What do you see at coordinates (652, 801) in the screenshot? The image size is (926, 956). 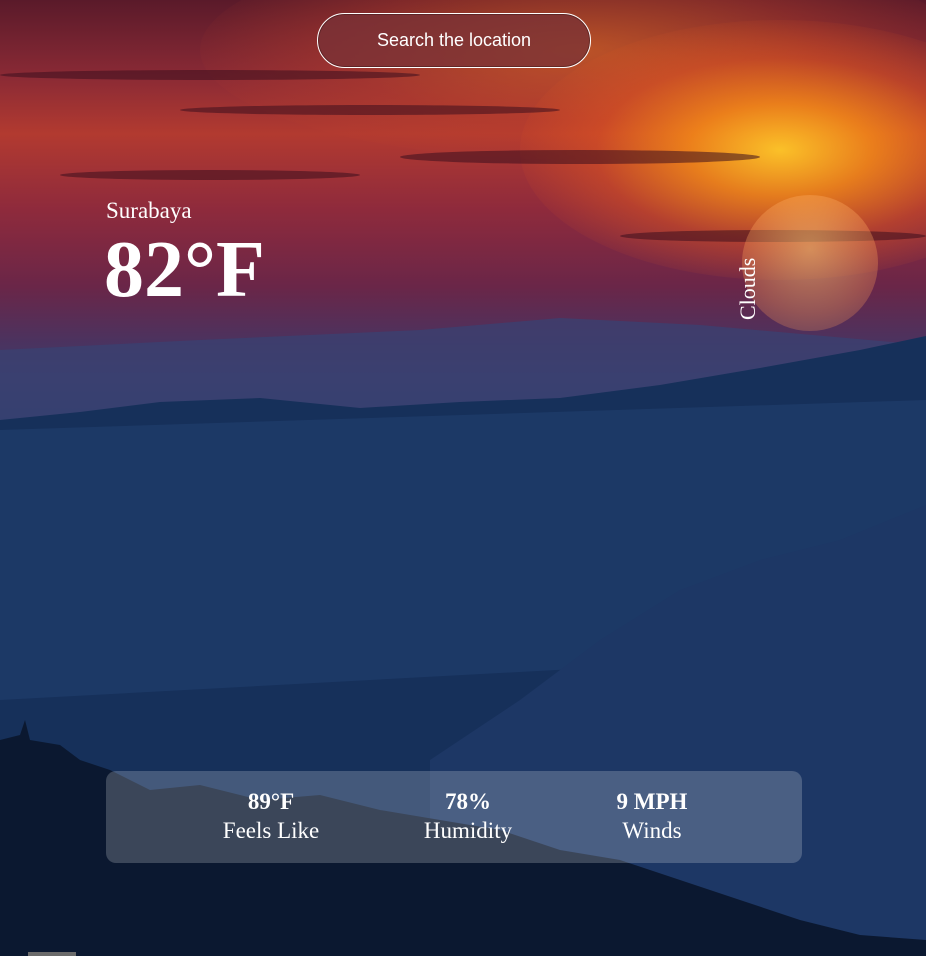 I see `winds-value: 9 MPH` at bounding box center [652, 801].